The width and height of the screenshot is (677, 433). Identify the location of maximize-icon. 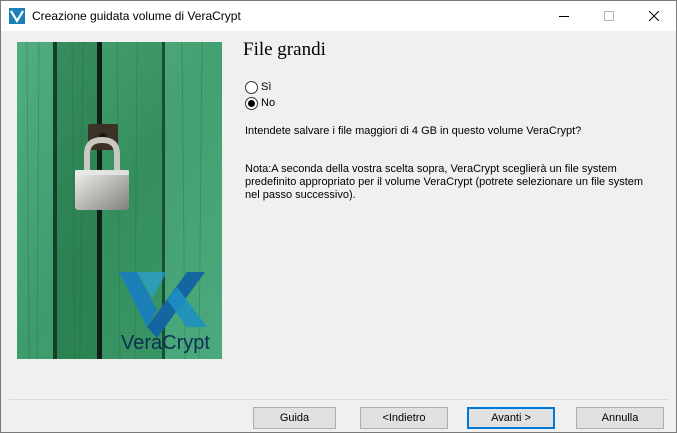
(608, 15).